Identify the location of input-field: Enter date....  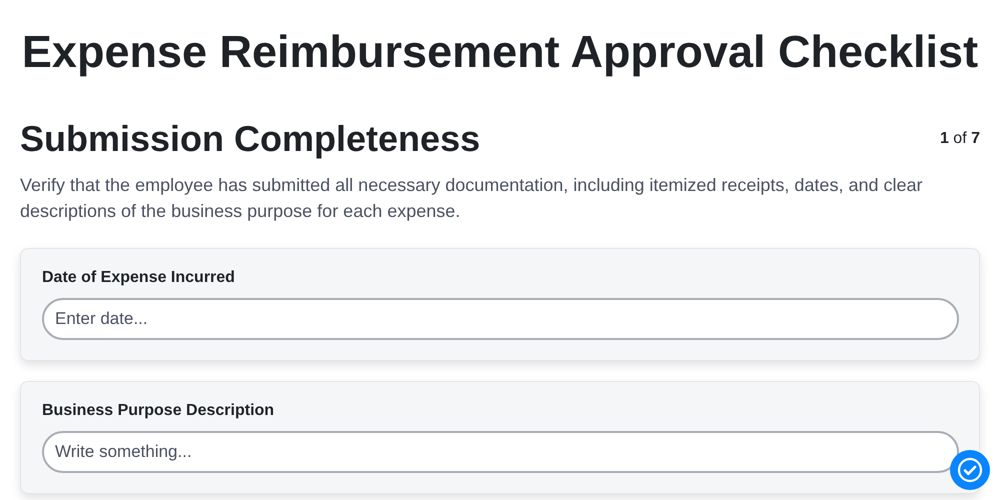
(500, 319).